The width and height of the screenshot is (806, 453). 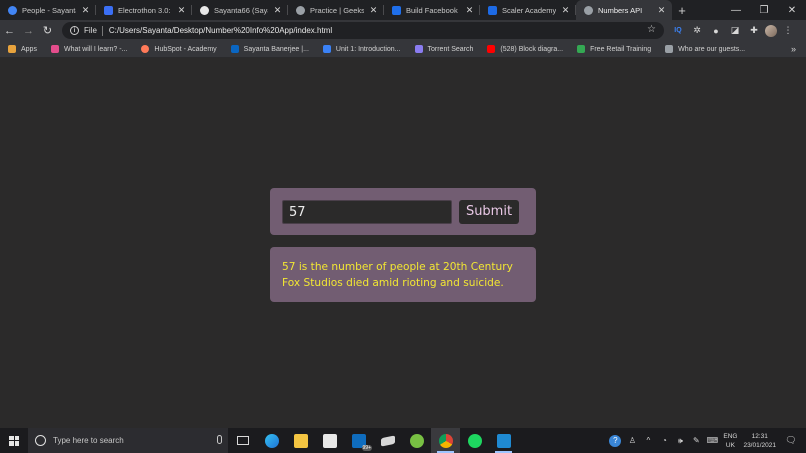 What do you see at coordinates (450, 49) in the screenshot?
I see `bookmark-label: Torrent Search` at bounding box center [450, 49].